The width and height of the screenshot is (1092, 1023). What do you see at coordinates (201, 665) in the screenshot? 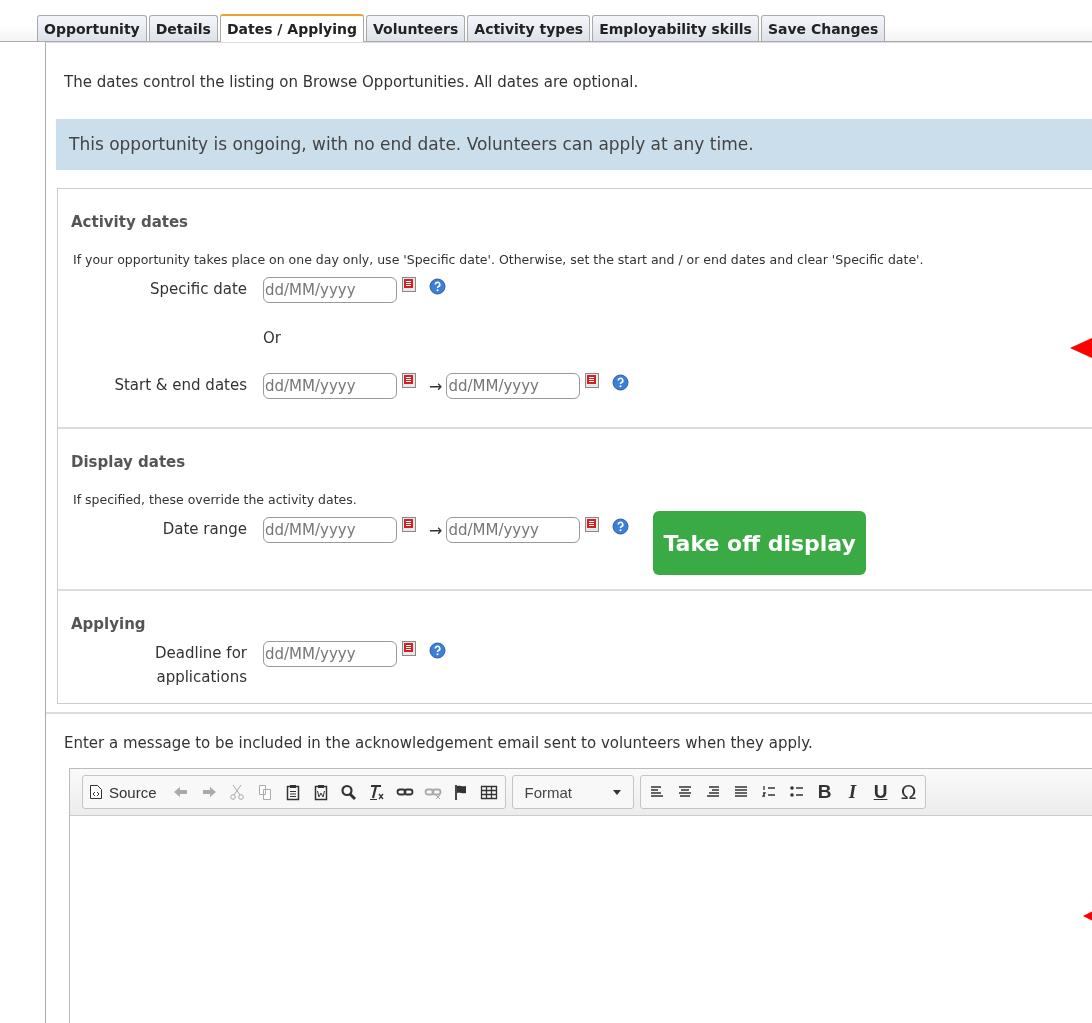
I see `field-label: Deadline for applications` at bounding box center [201, 665].